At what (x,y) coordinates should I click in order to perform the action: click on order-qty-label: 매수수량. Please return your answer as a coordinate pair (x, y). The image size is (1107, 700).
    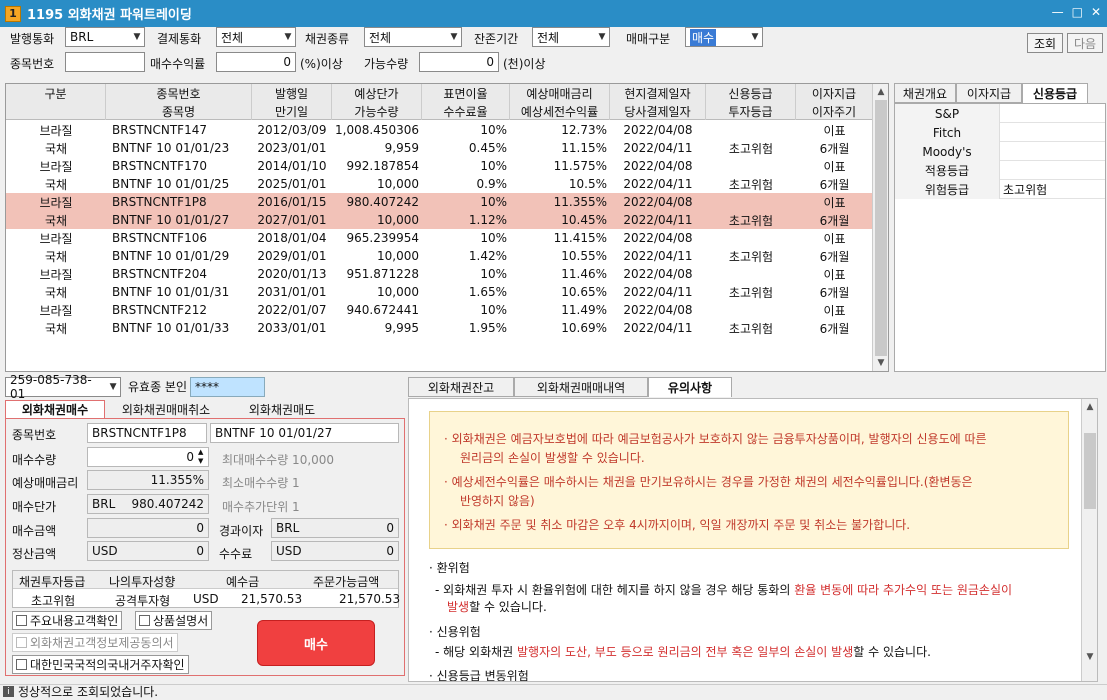
    Looking at the image, I should click on (34, 460).